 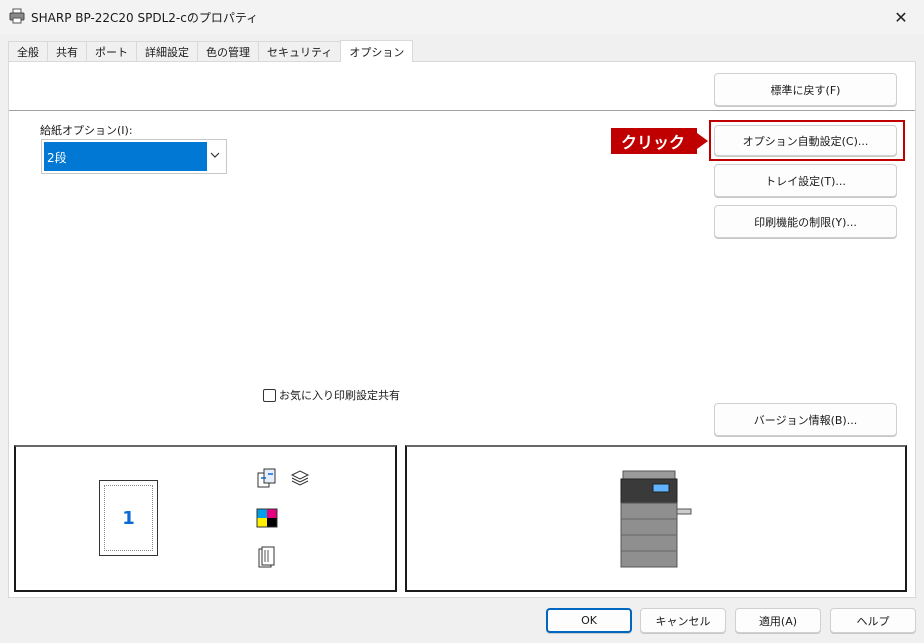 What do you see at coordinates (654, 141) in the screenshot?
I see `annotation-callout: クリック` at bounding box center [654, 141].